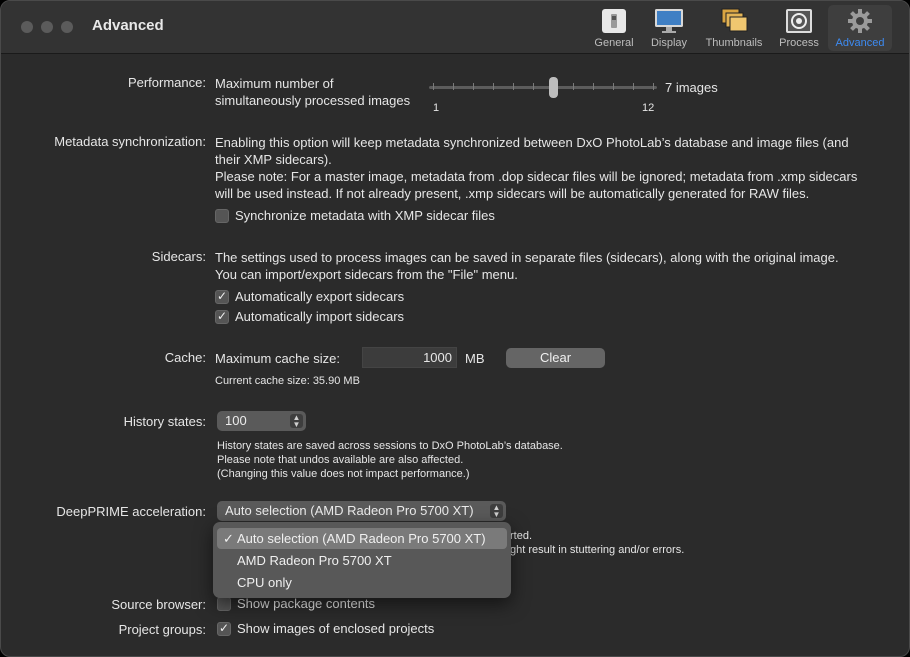 The width and height of the screenshot is (910, 657). What do you see at coordinates (362, 582) in the screenshot?
I see `menu-item-cpu-only: CPU only` at bounding box center [362, 582].